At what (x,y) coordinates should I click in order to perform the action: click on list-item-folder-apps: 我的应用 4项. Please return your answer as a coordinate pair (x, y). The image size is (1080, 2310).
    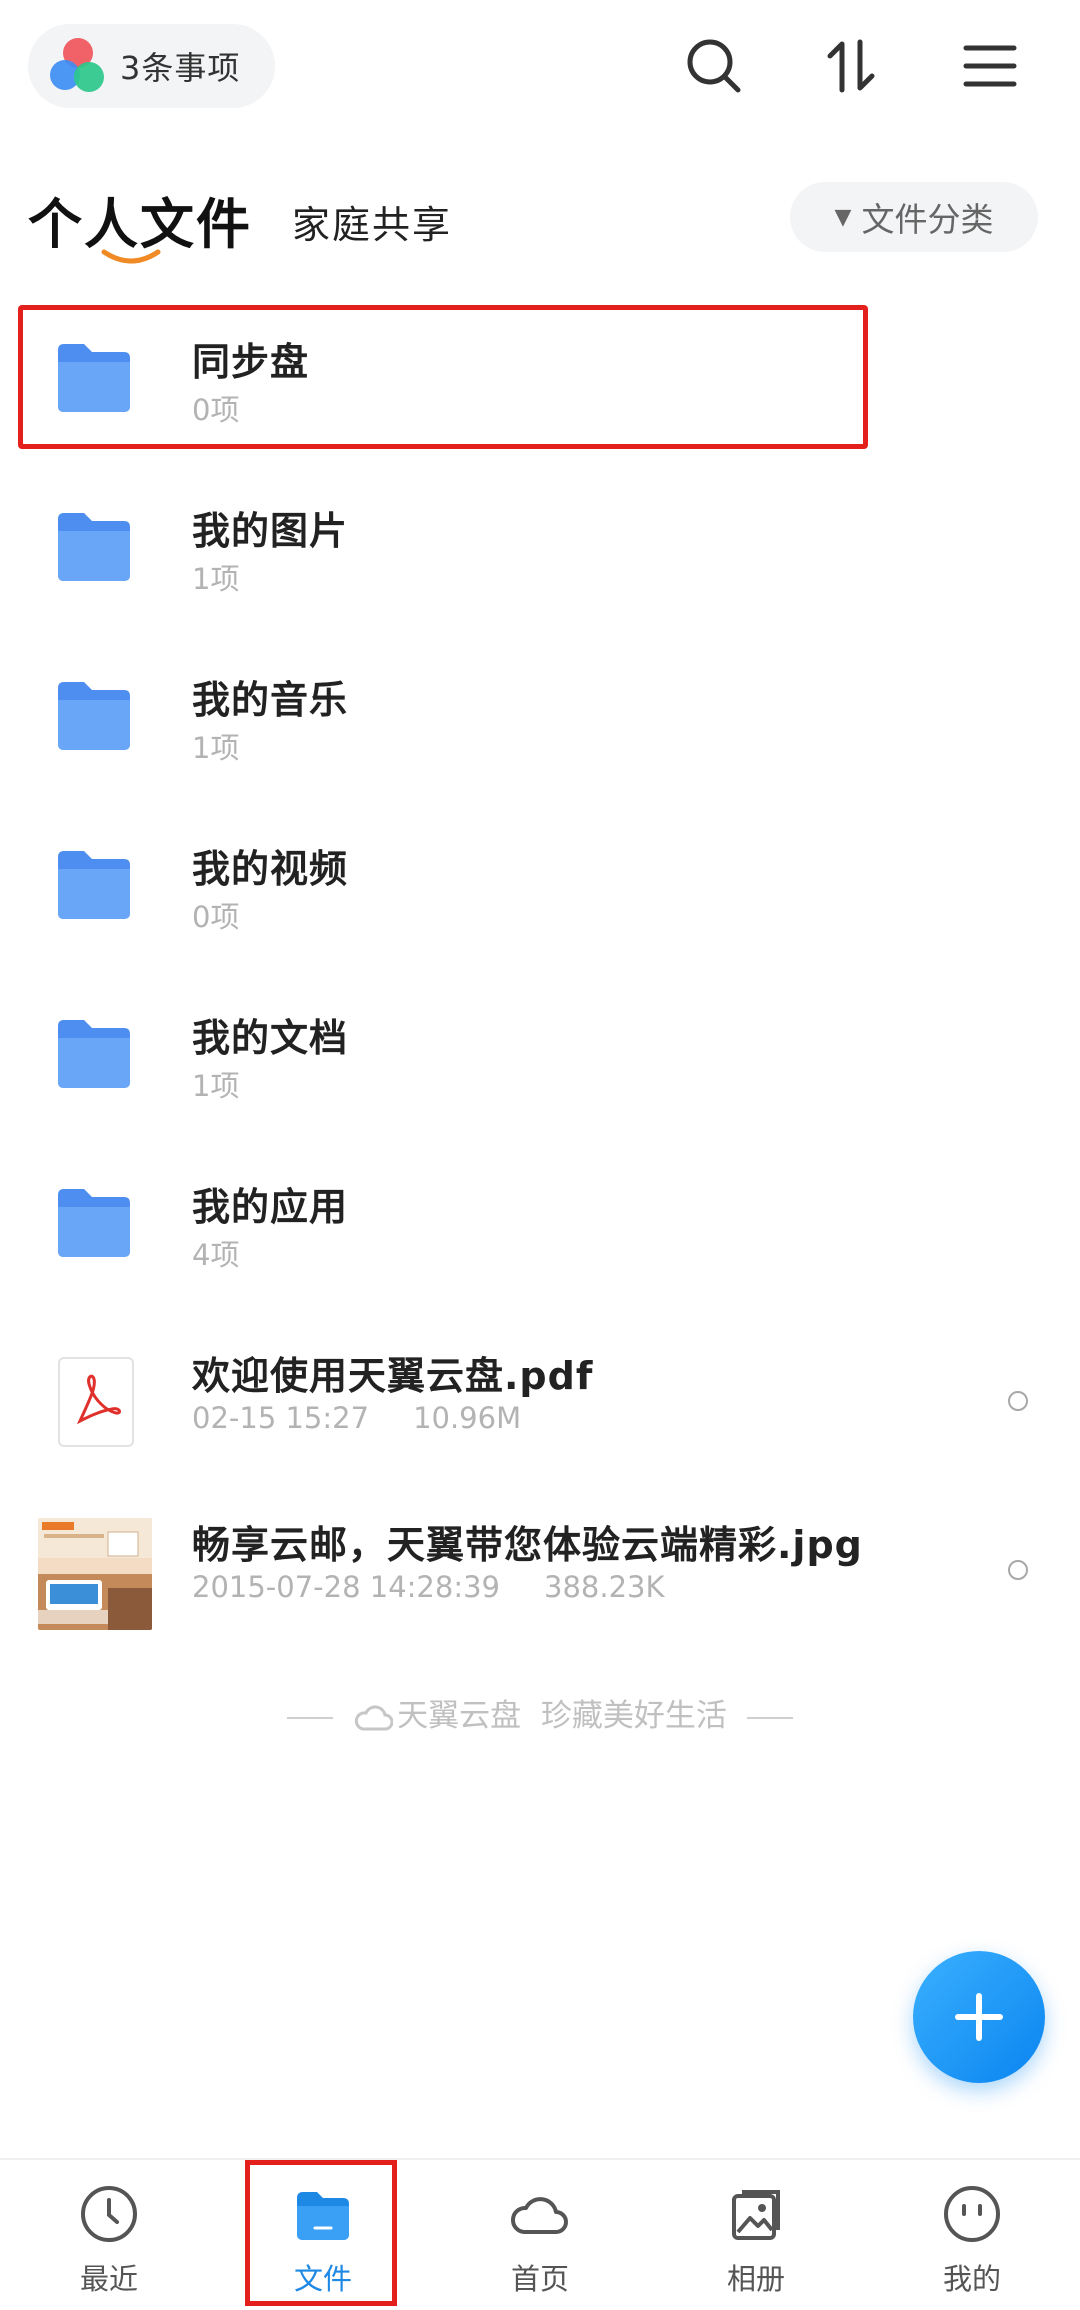
    Looking at the image, I should click on (540, 1234).